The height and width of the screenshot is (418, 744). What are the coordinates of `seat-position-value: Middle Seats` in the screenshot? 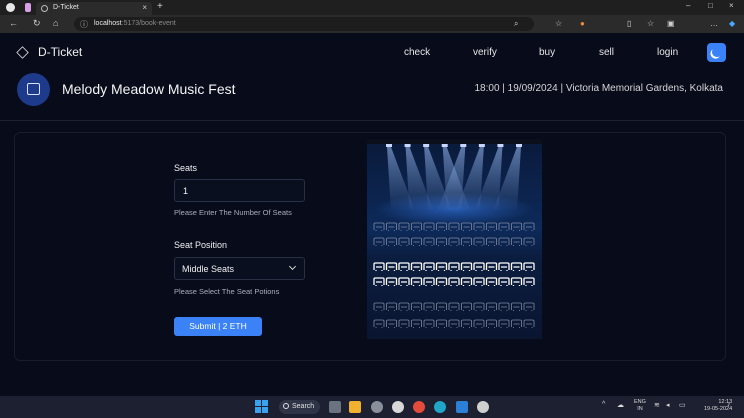 It's located at (208, 269).